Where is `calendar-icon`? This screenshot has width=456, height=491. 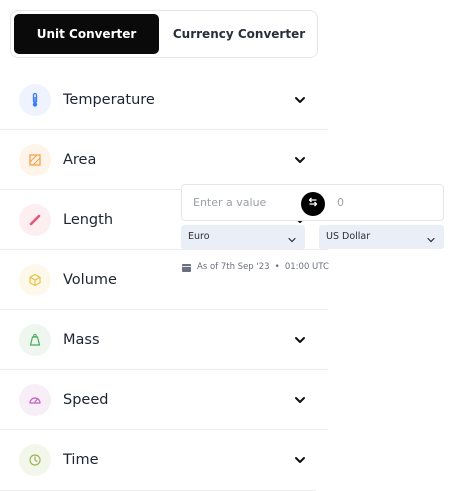
calendar-icon is located at coordinates (186, 267).